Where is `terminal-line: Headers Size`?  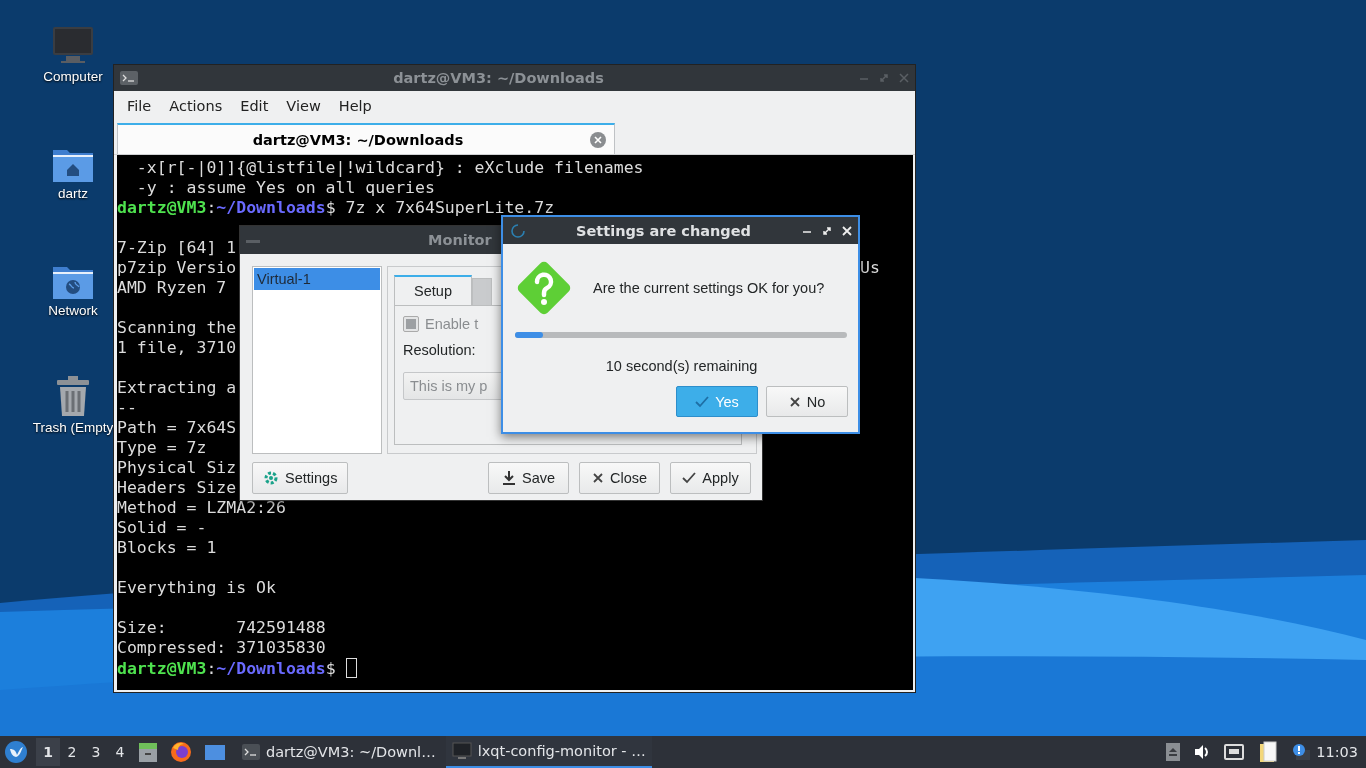
terminal-line: Headers Size is located at coordinates (177, 487).